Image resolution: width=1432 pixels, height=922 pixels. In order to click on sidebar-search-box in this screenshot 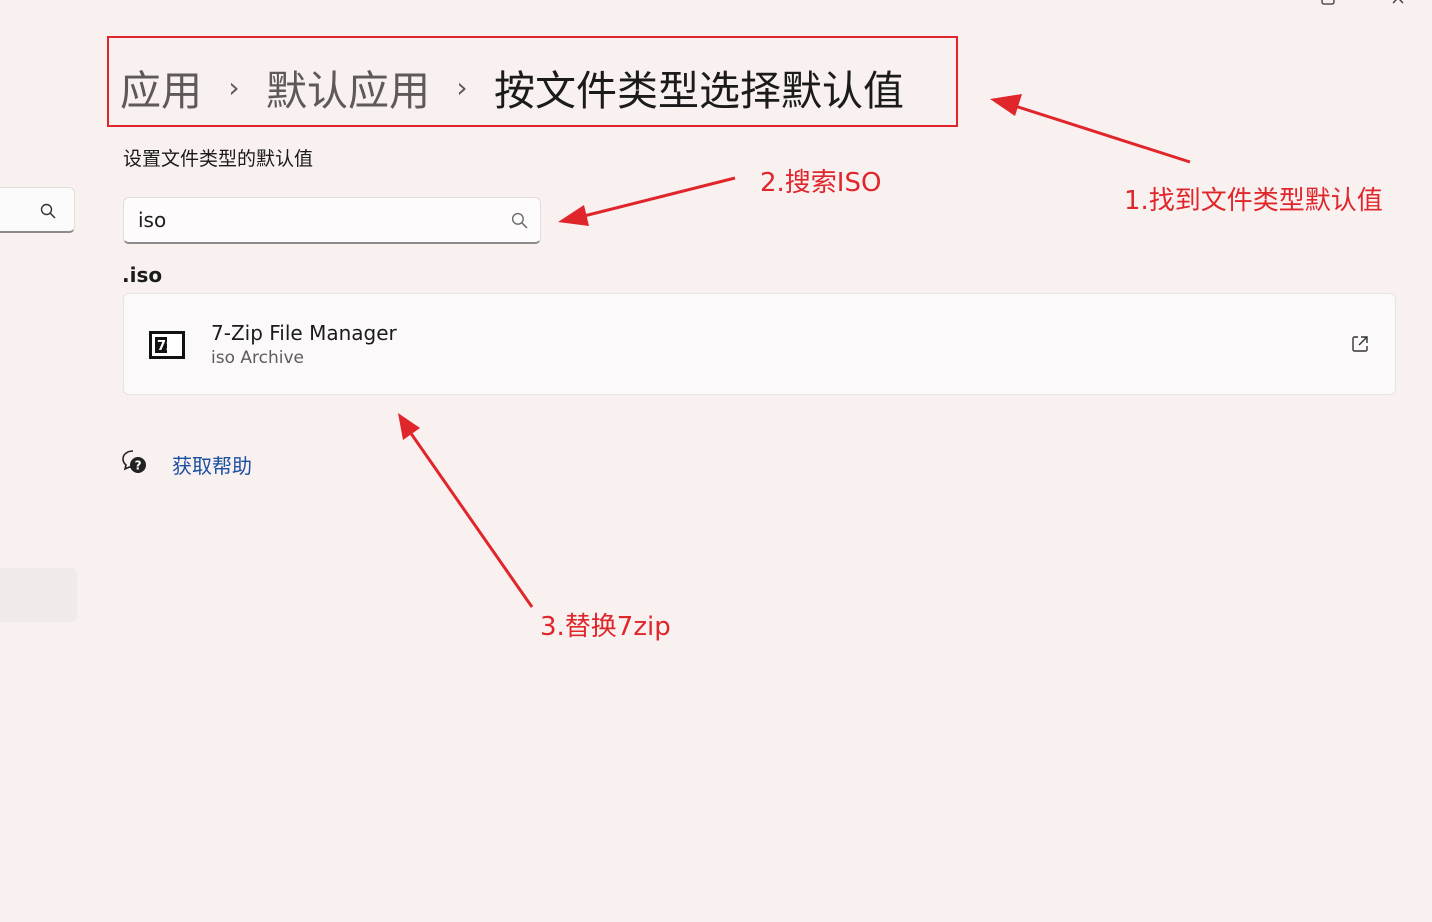, I will do `click(37, 210)`.